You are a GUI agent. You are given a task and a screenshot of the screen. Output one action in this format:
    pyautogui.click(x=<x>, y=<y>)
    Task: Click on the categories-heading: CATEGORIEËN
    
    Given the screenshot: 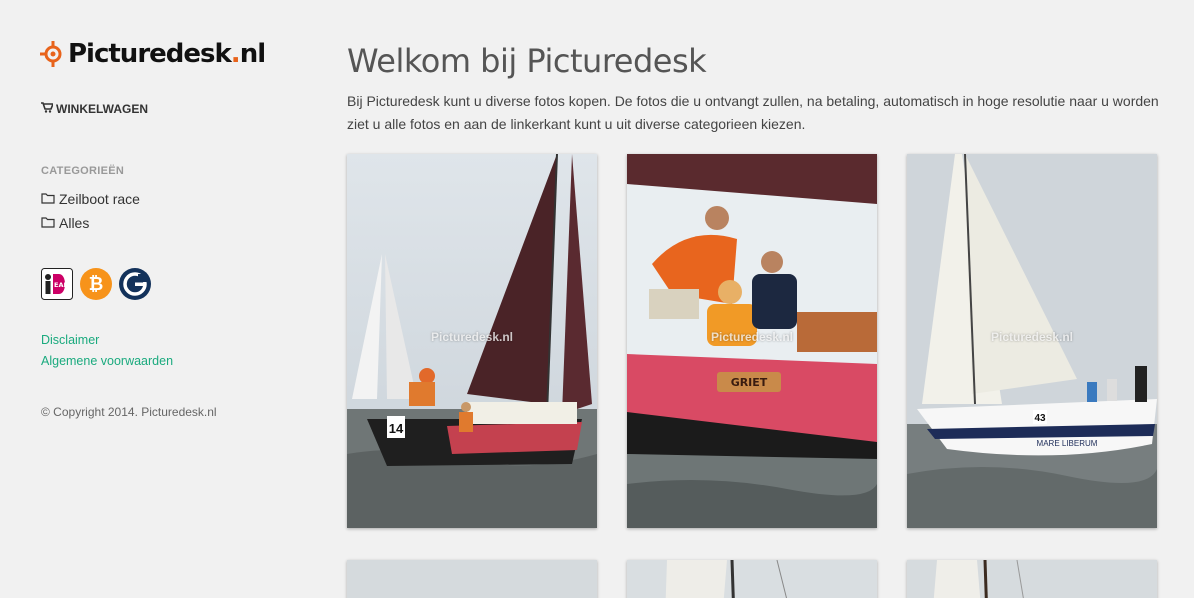 What is the action you would take?
    pyautogui.click(x=83, y=171)
    